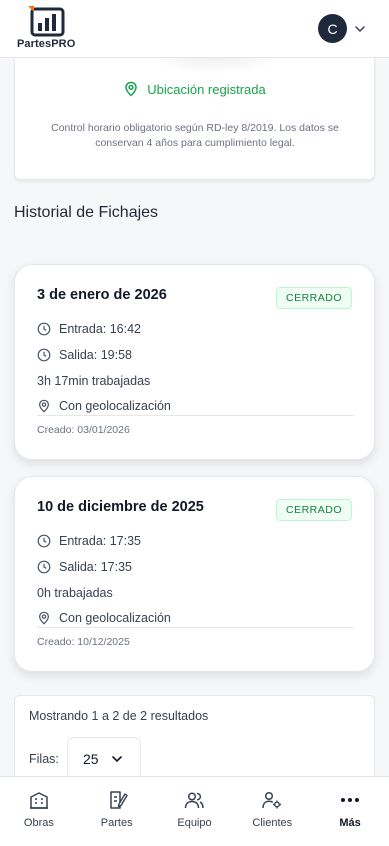  What do you see at coordinates (116, 823) in the screenshot?
I see `nav-label: Partes` at bounding box center [116, 823].